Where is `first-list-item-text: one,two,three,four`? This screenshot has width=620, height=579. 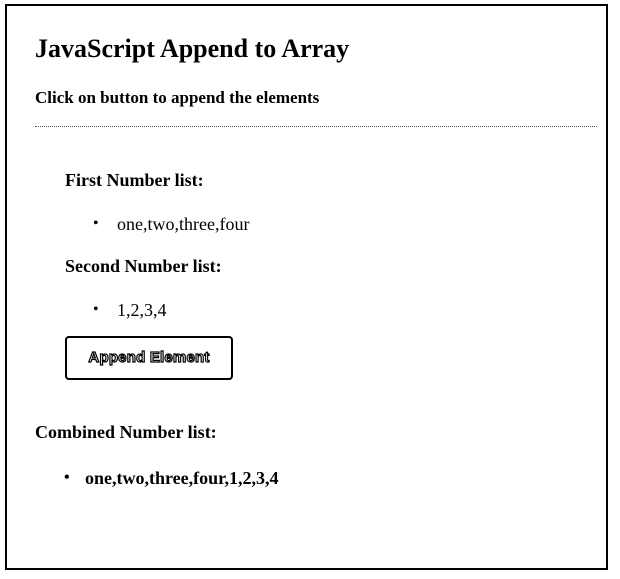 first-list-item-text: one,two,three,four is located at coordinates (183, 224).